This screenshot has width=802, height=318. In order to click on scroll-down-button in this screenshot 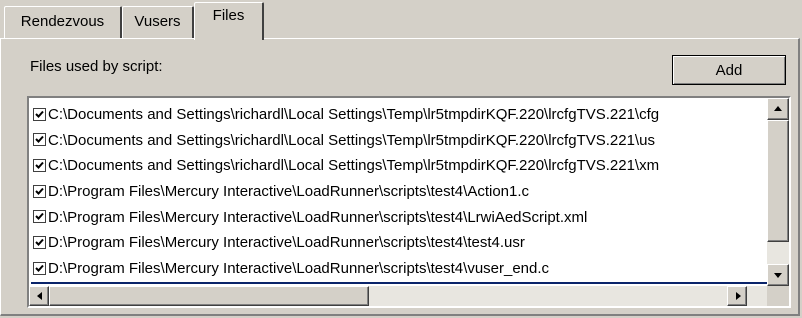, I will do `click(778, 275)`.